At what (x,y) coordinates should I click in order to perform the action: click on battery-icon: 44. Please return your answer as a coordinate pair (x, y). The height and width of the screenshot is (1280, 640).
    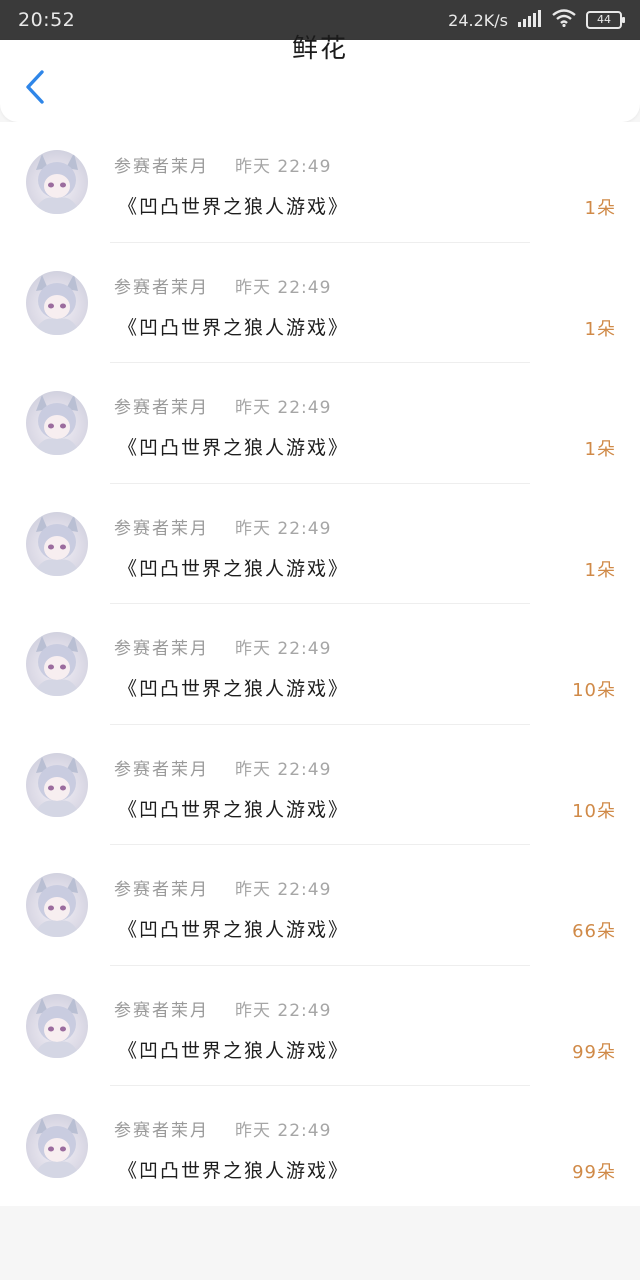
    Looking at the image, I should click on (605, 20).